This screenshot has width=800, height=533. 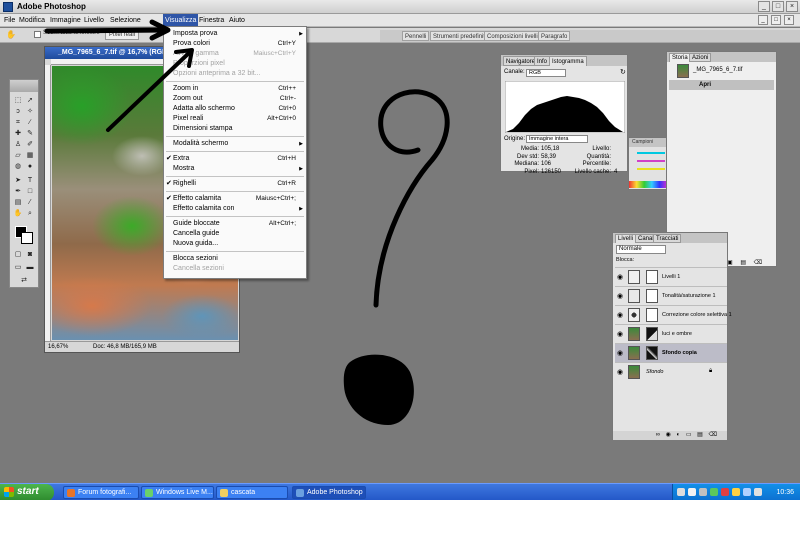 What do you see at coordinates (30, 122) in the screenshot?
I see `slice-tool-icon: ∕` at bounding box center [30, 122].